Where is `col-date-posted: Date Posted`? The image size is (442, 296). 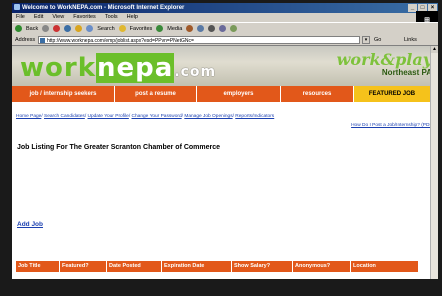 col-date-posted: Date Posted is located at coordinates (134, 266).